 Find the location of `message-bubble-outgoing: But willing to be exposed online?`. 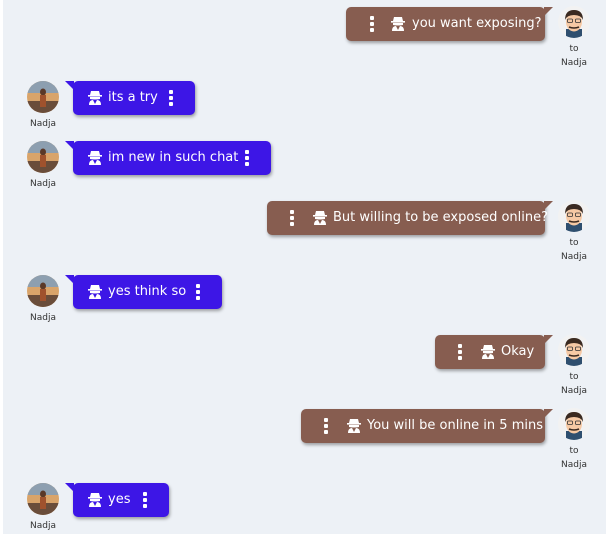

message-bubble-outgoing: But willing to be exposed online? is located at coordinates (410, 218).